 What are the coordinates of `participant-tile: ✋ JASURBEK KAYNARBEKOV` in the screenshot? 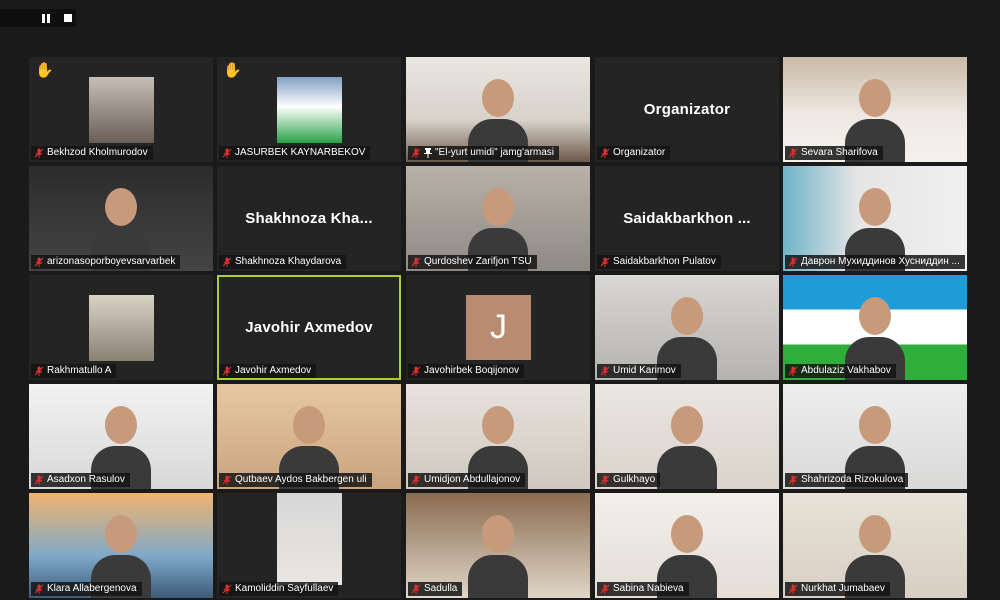 It's located at (309, 109).